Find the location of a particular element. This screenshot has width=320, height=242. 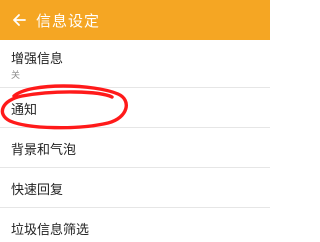

setting-notifications: 通知 is located at coordinates (135, 108).